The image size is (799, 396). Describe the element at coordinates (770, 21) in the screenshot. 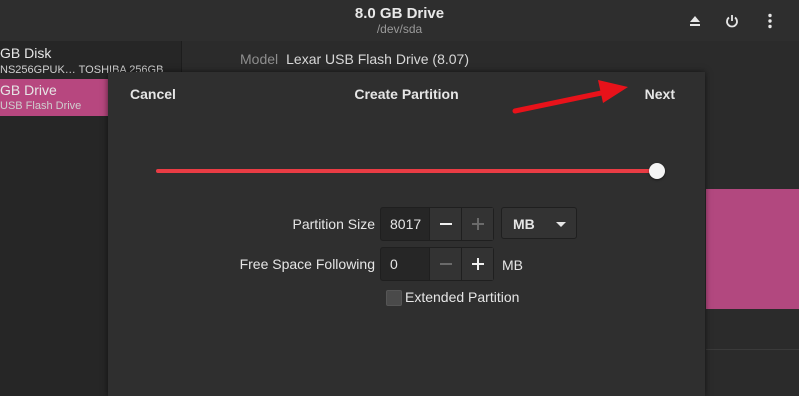

I see `menu-dots-icon` at that location.